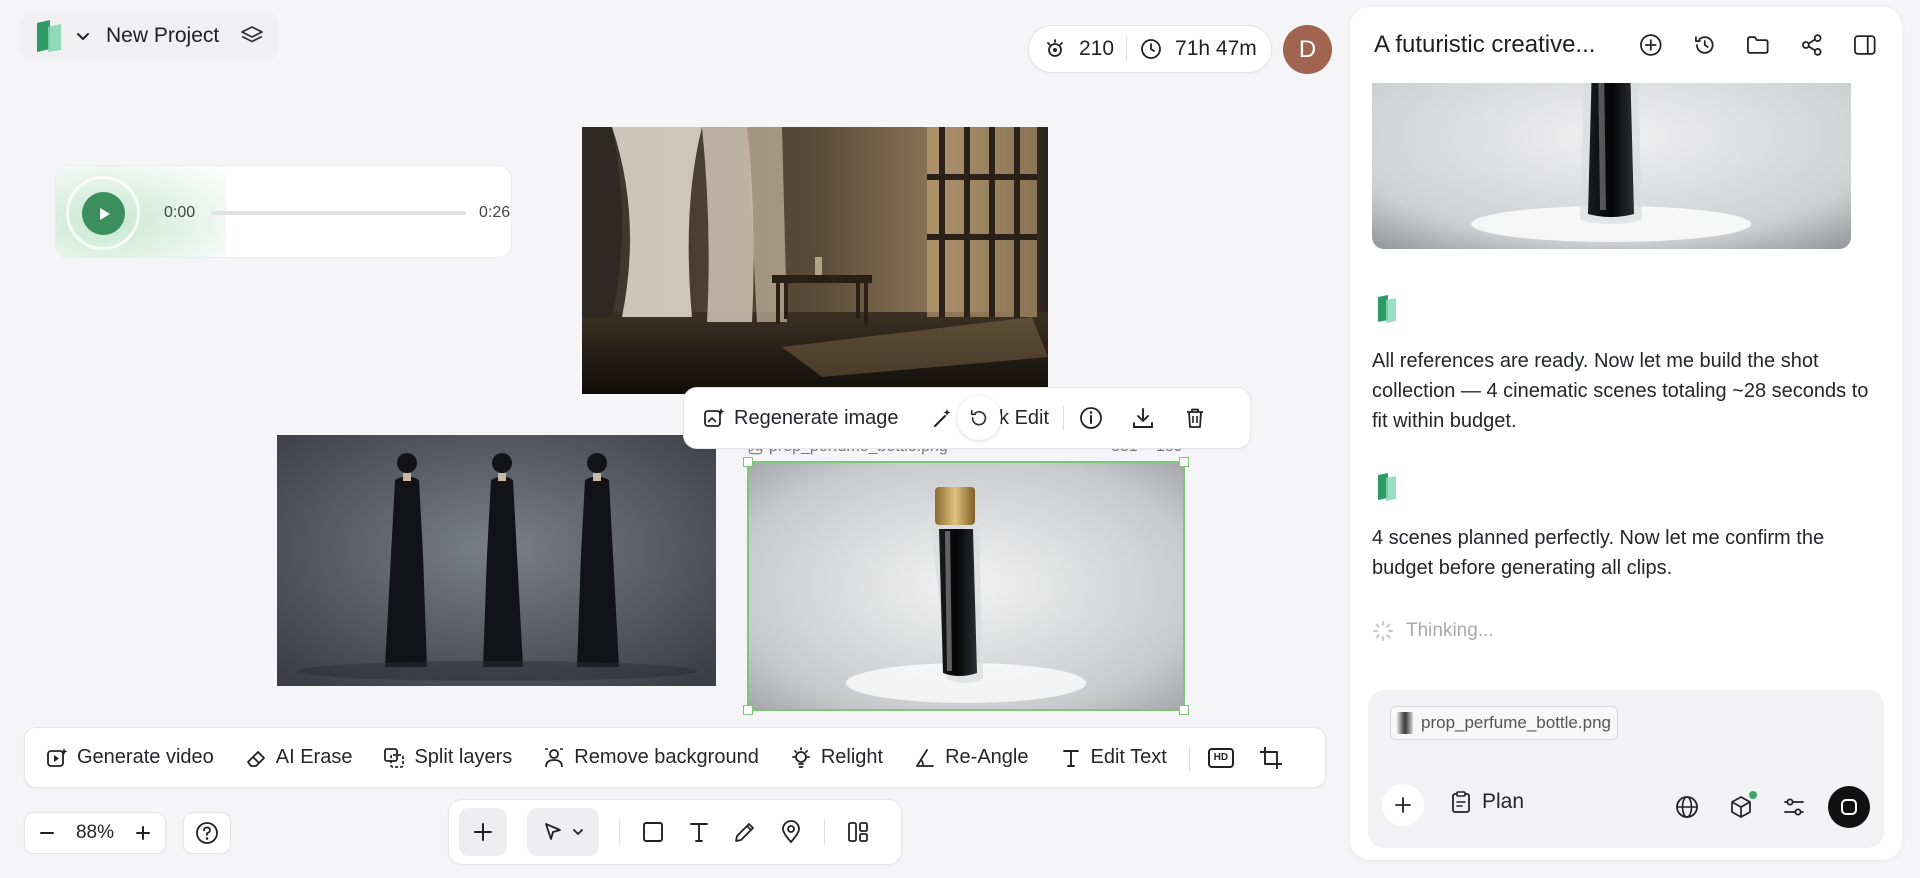 This screenshot has height=878, width=1920. I want to click on help-button, so click(207, 833).